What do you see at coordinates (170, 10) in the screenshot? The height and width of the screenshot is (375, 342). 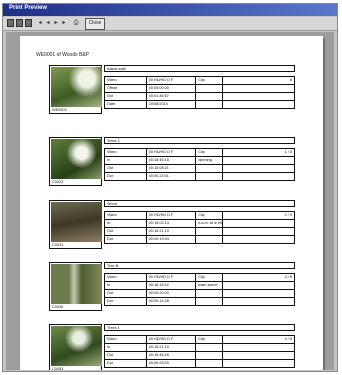 I see `title-bar: Print Preview` at bounding box center [170, 10].